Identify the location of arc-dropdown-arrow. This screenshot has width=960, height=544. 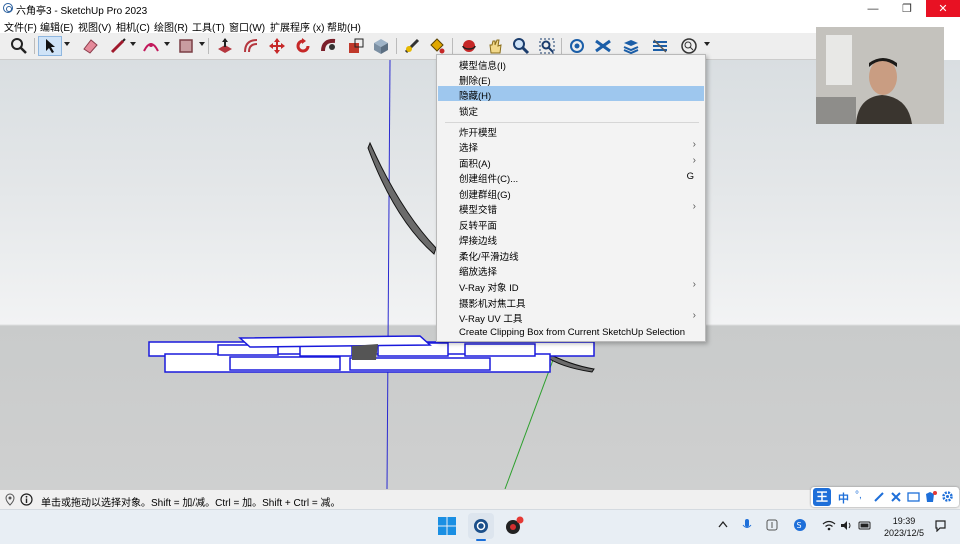
(167, 44).